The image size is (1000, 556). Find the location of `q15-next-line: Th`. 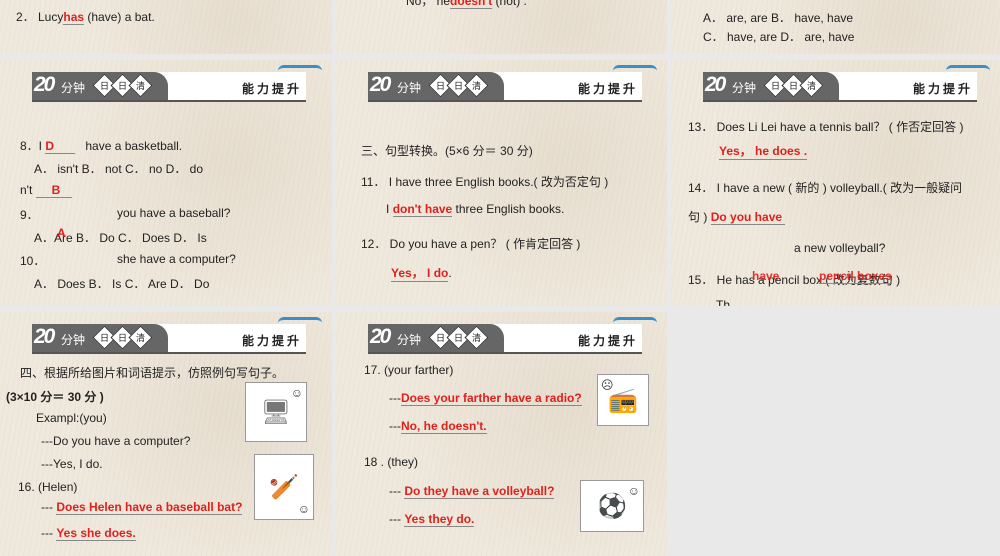

q15-next-line: Th is located at coordinates (723, 302).